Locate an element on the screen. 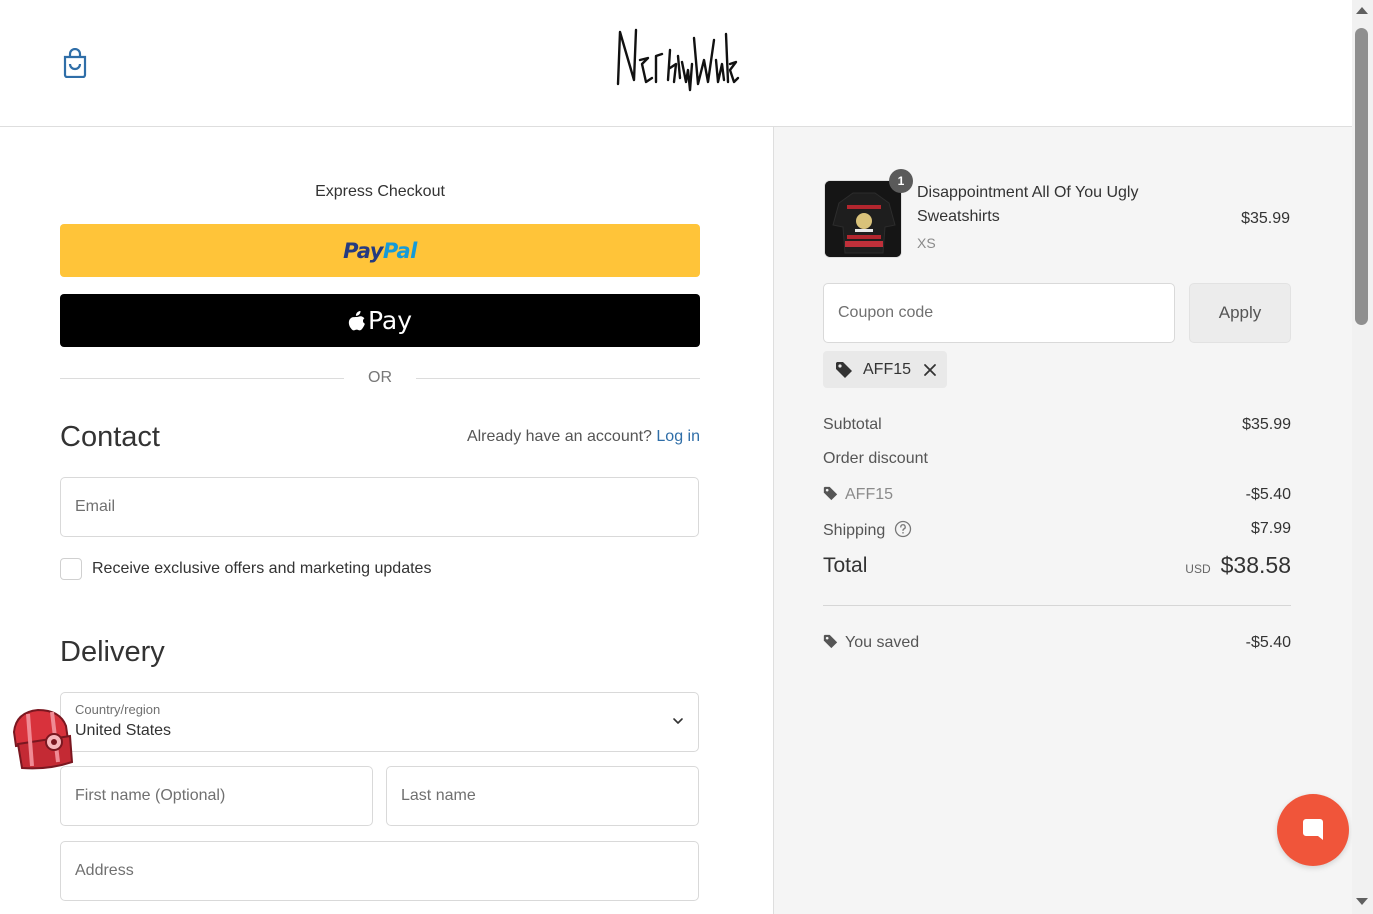  sweatshirt-image is located at coordinates (863, 219).